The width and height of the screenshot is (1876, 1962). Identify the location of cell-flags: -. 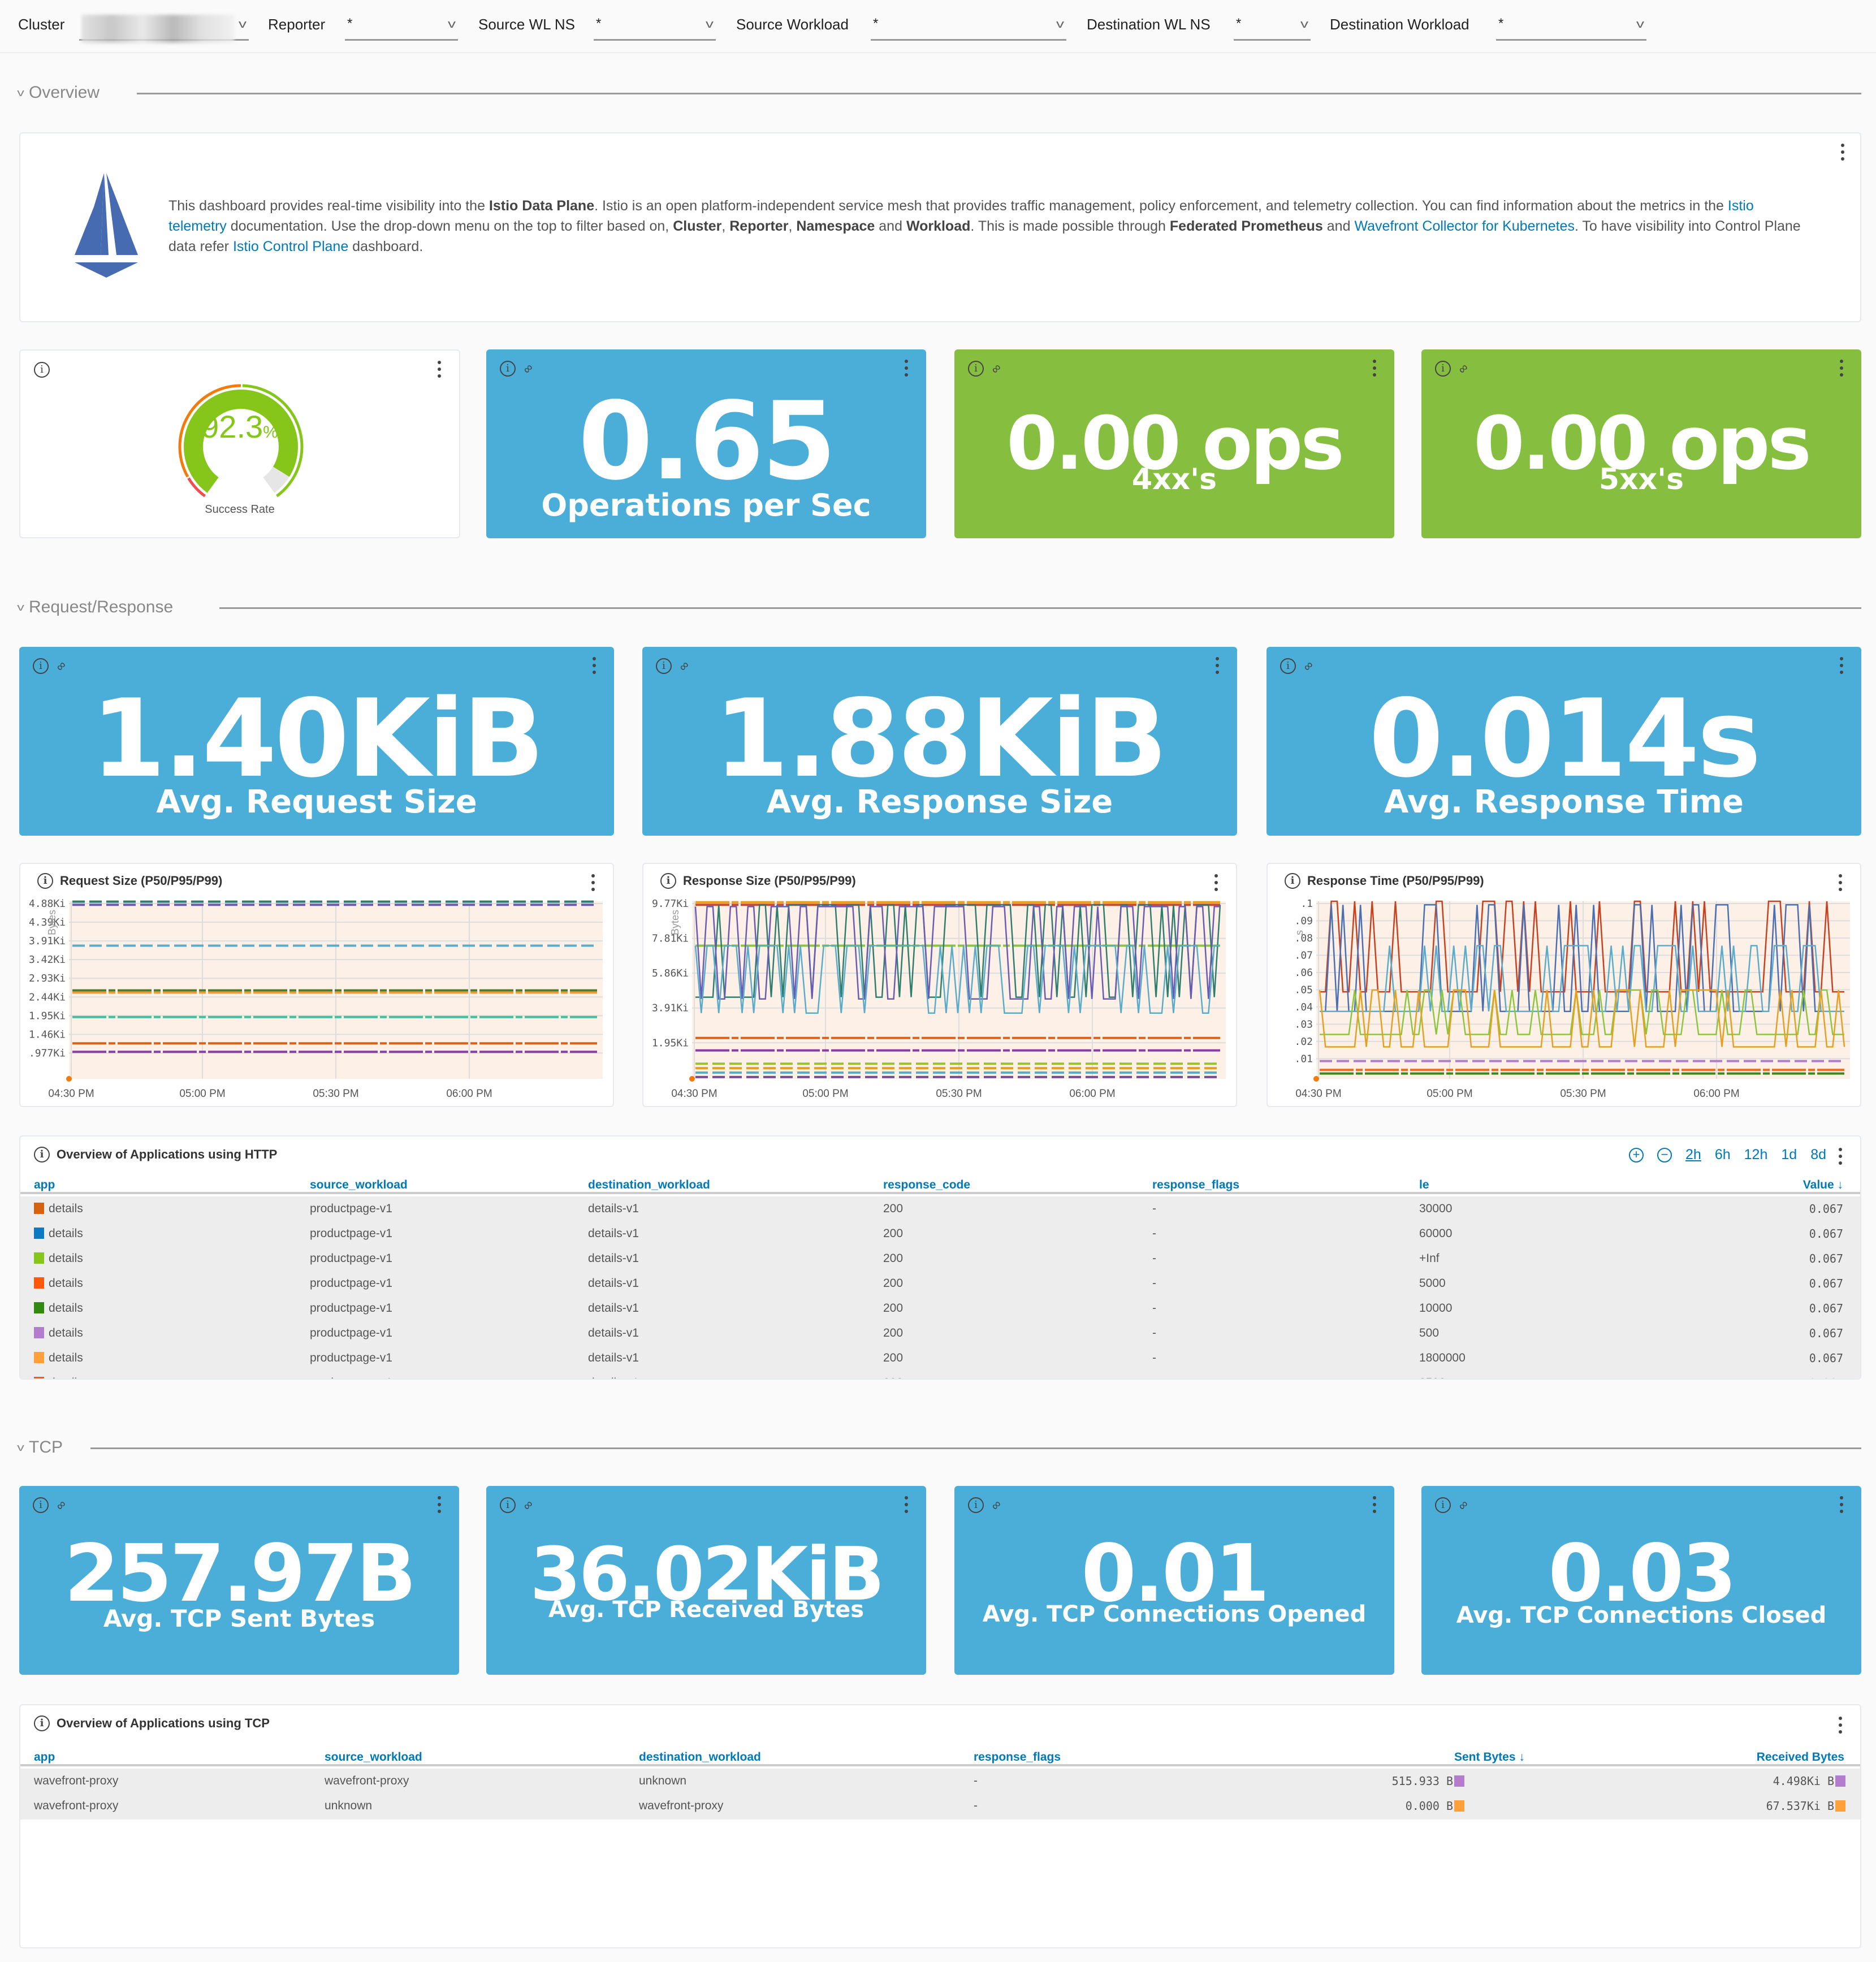
(1154, 1308).